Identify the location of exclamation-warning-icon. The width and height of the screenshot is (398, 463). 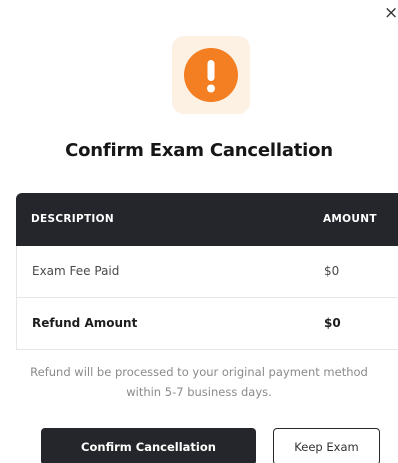
(211, 75).